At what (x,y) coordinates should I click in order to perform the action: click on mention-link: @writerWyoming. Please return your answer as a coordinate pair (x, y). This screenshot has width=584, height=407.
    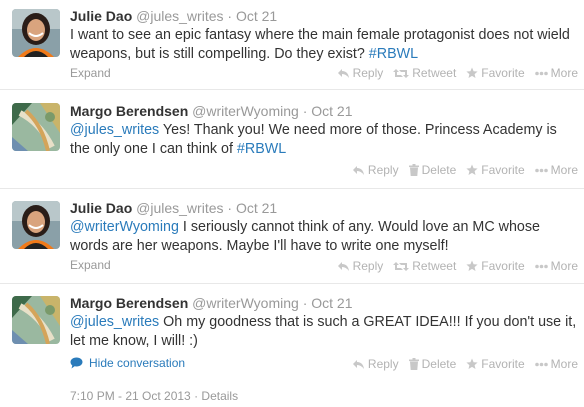
    Looking at the image, I should click on (124, 227).